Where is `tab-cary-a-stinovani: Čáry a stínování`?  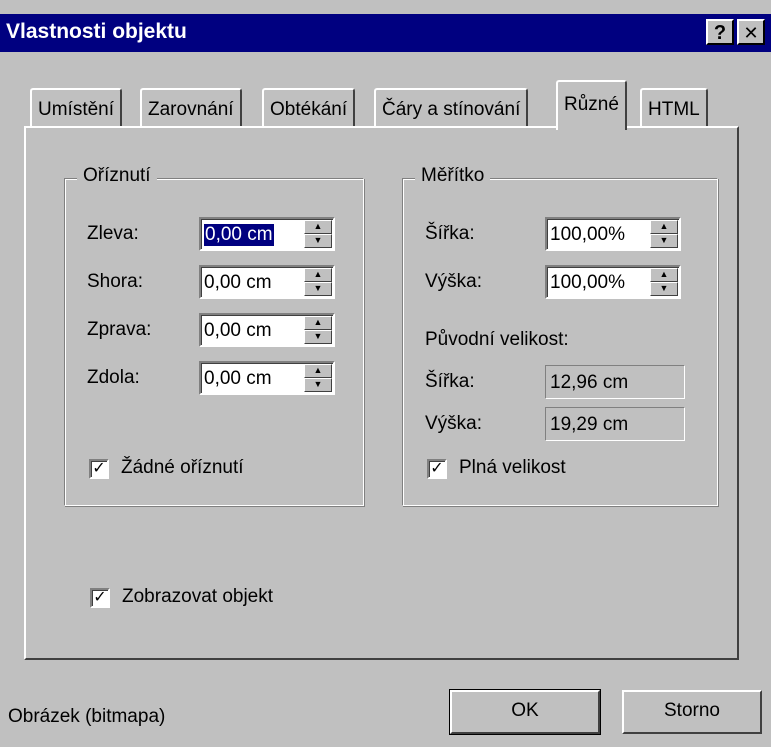 tab-cary-a-stinovani: Čáry a stínování is located at coordinates (451, 108).